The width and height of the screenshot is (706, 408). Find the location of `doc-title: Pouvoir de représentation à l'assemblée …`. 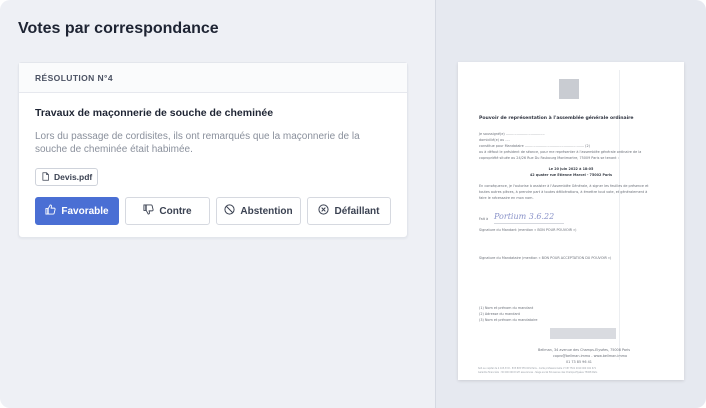

doc-title: Pouvoir de représentation à l'assemblée … is located at coordinates (556, 118).